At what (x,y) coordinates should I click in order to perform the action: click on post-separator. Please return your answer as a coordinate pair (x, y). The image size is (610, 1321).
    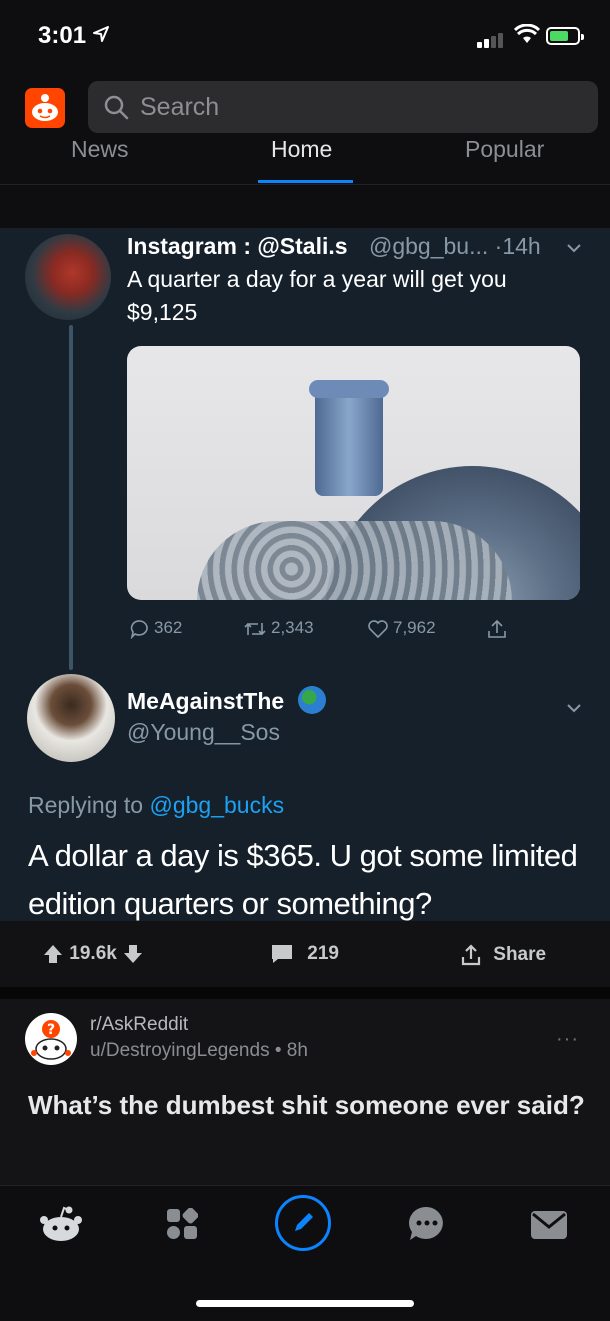
    Looking at the image, I should click on (305, 993).